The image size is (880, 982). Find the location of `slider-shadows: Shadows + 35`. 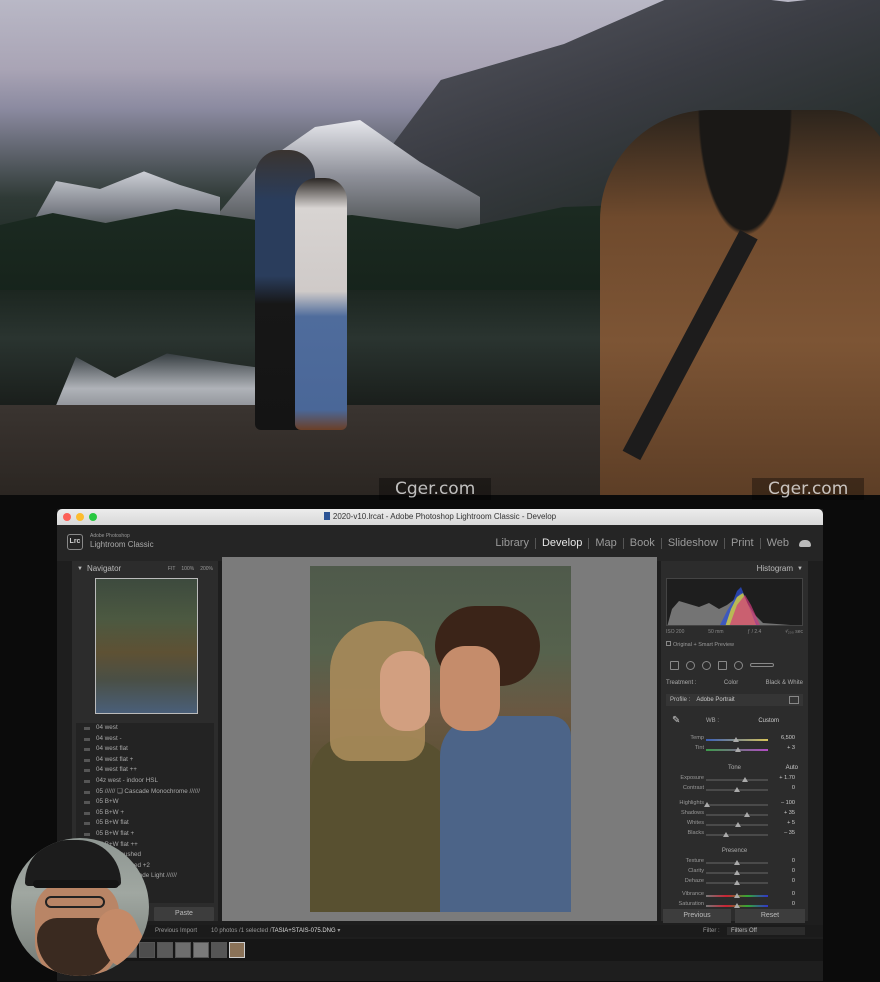

slider-shadows: Shadows + 35 is located at coordinates (734, 814).